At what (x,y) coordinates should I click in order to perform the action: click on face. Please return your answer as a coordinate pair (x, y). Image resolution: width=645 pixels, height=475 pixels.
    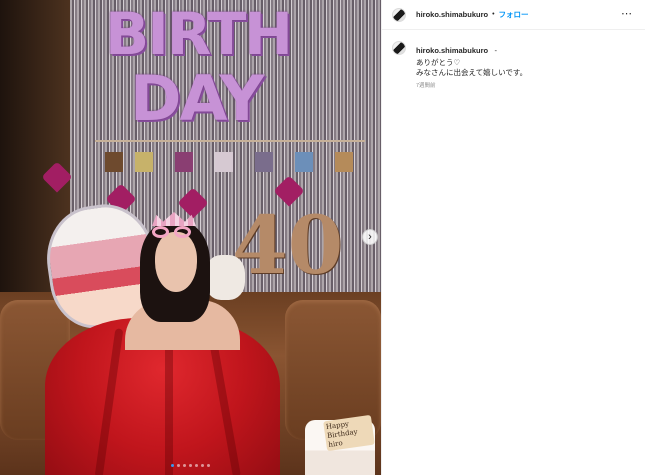
    Looking at the image, I should click on (176, 262).